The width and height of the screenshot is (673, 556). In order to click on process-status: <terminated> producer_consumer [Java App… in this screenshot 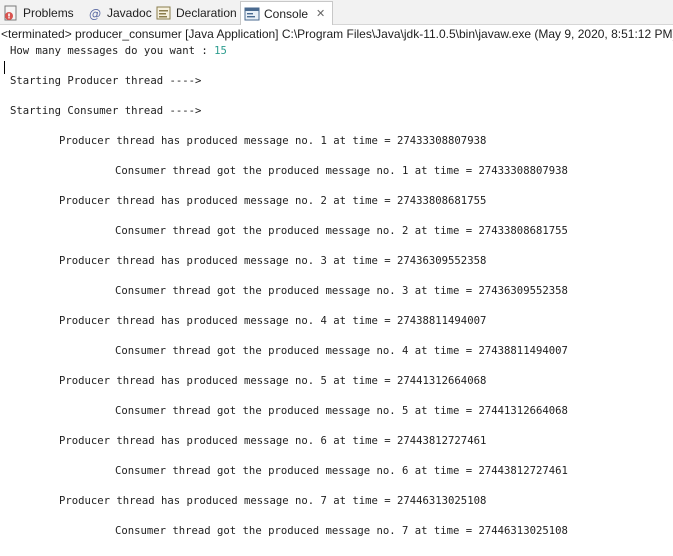, I will do `click(337, 34)`.